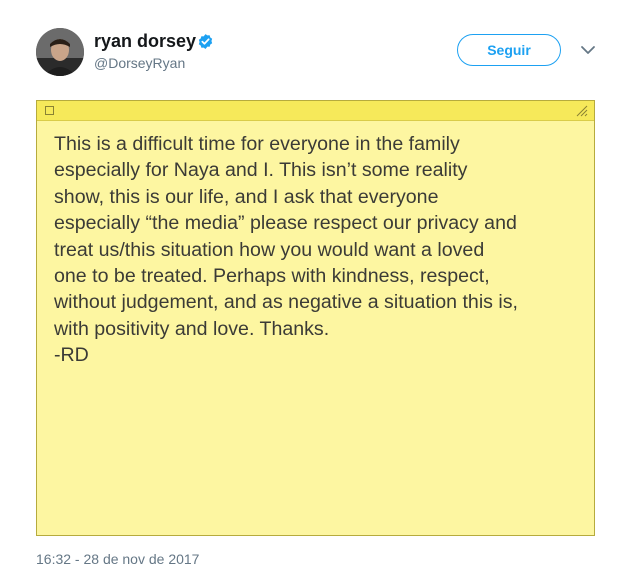 The width and height of the screenshot is (626, 577). I want to click on sticky-note-title-bar, so click(315, 111).